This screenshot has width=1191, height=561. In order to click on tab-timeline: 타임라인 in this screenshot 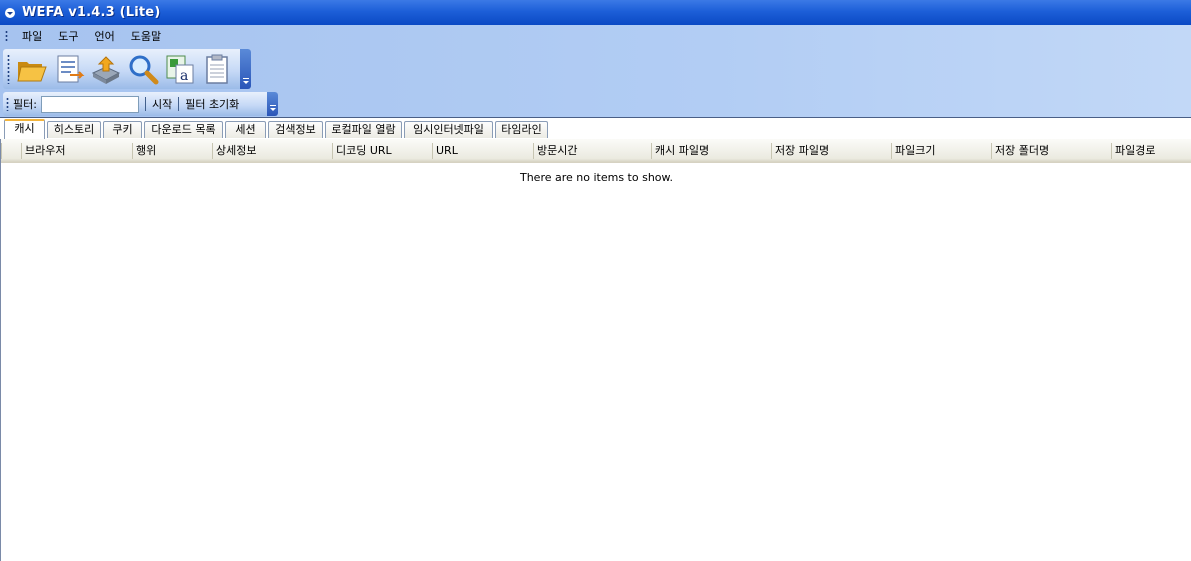, I will do `click(521, 129)`.